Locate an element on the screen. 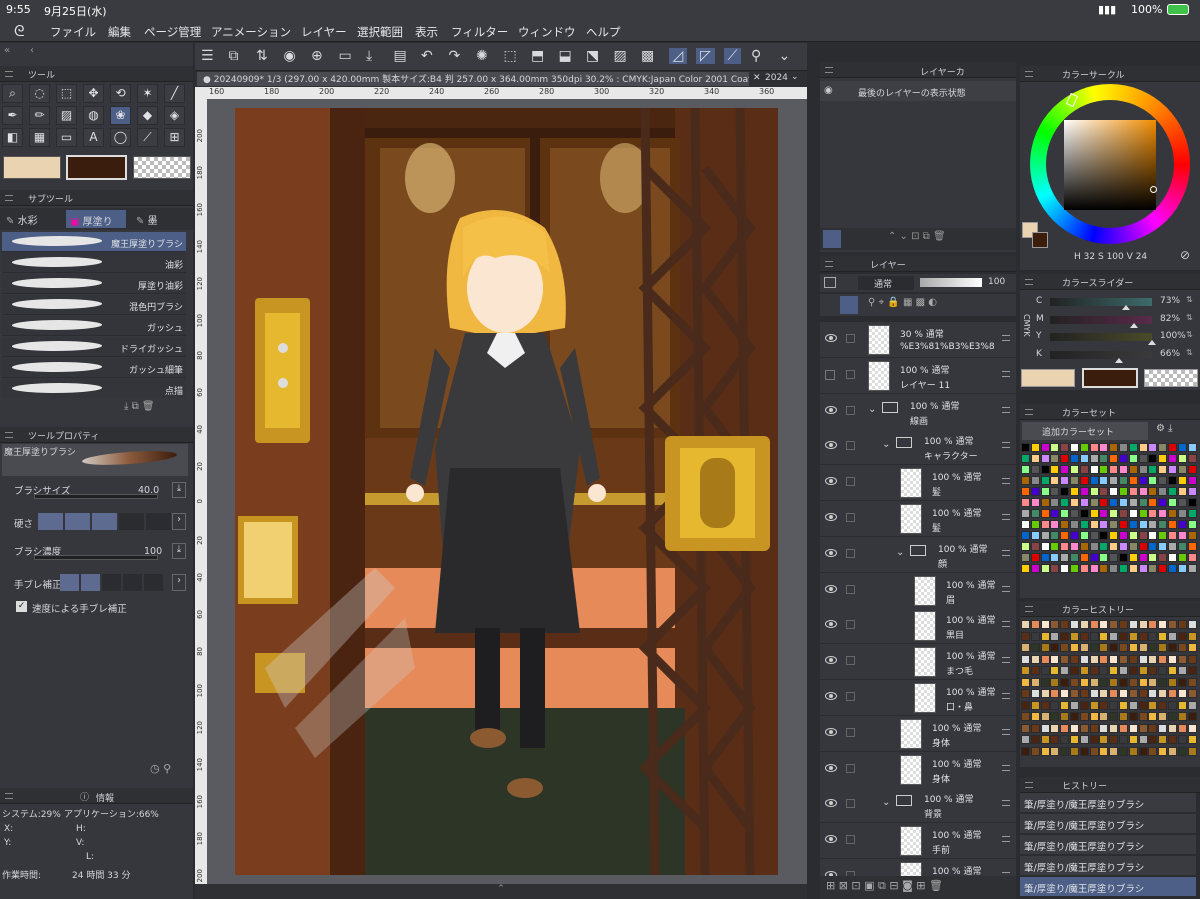 This screenshot has width=1200, height=899. text-icon: A is located at coordinates (93, 137).